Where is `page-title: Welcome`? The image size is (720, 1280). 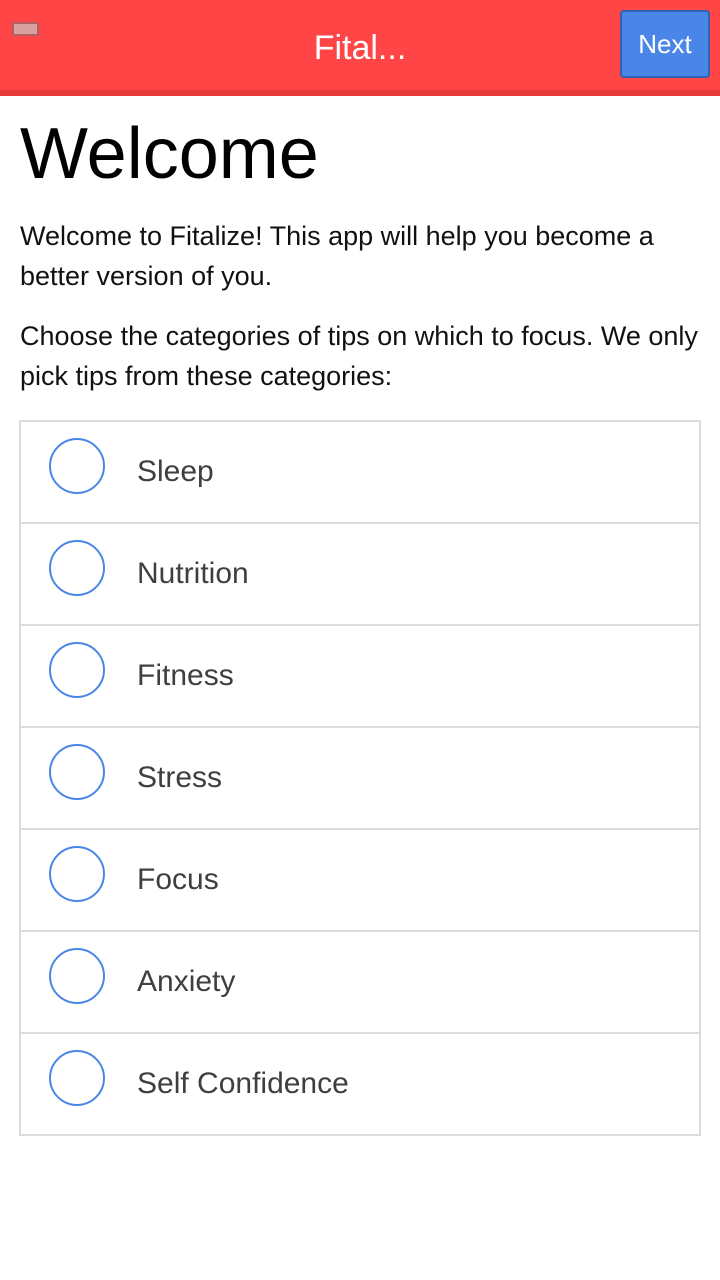 page-title: Welcome is located at coordinates (169, 154).